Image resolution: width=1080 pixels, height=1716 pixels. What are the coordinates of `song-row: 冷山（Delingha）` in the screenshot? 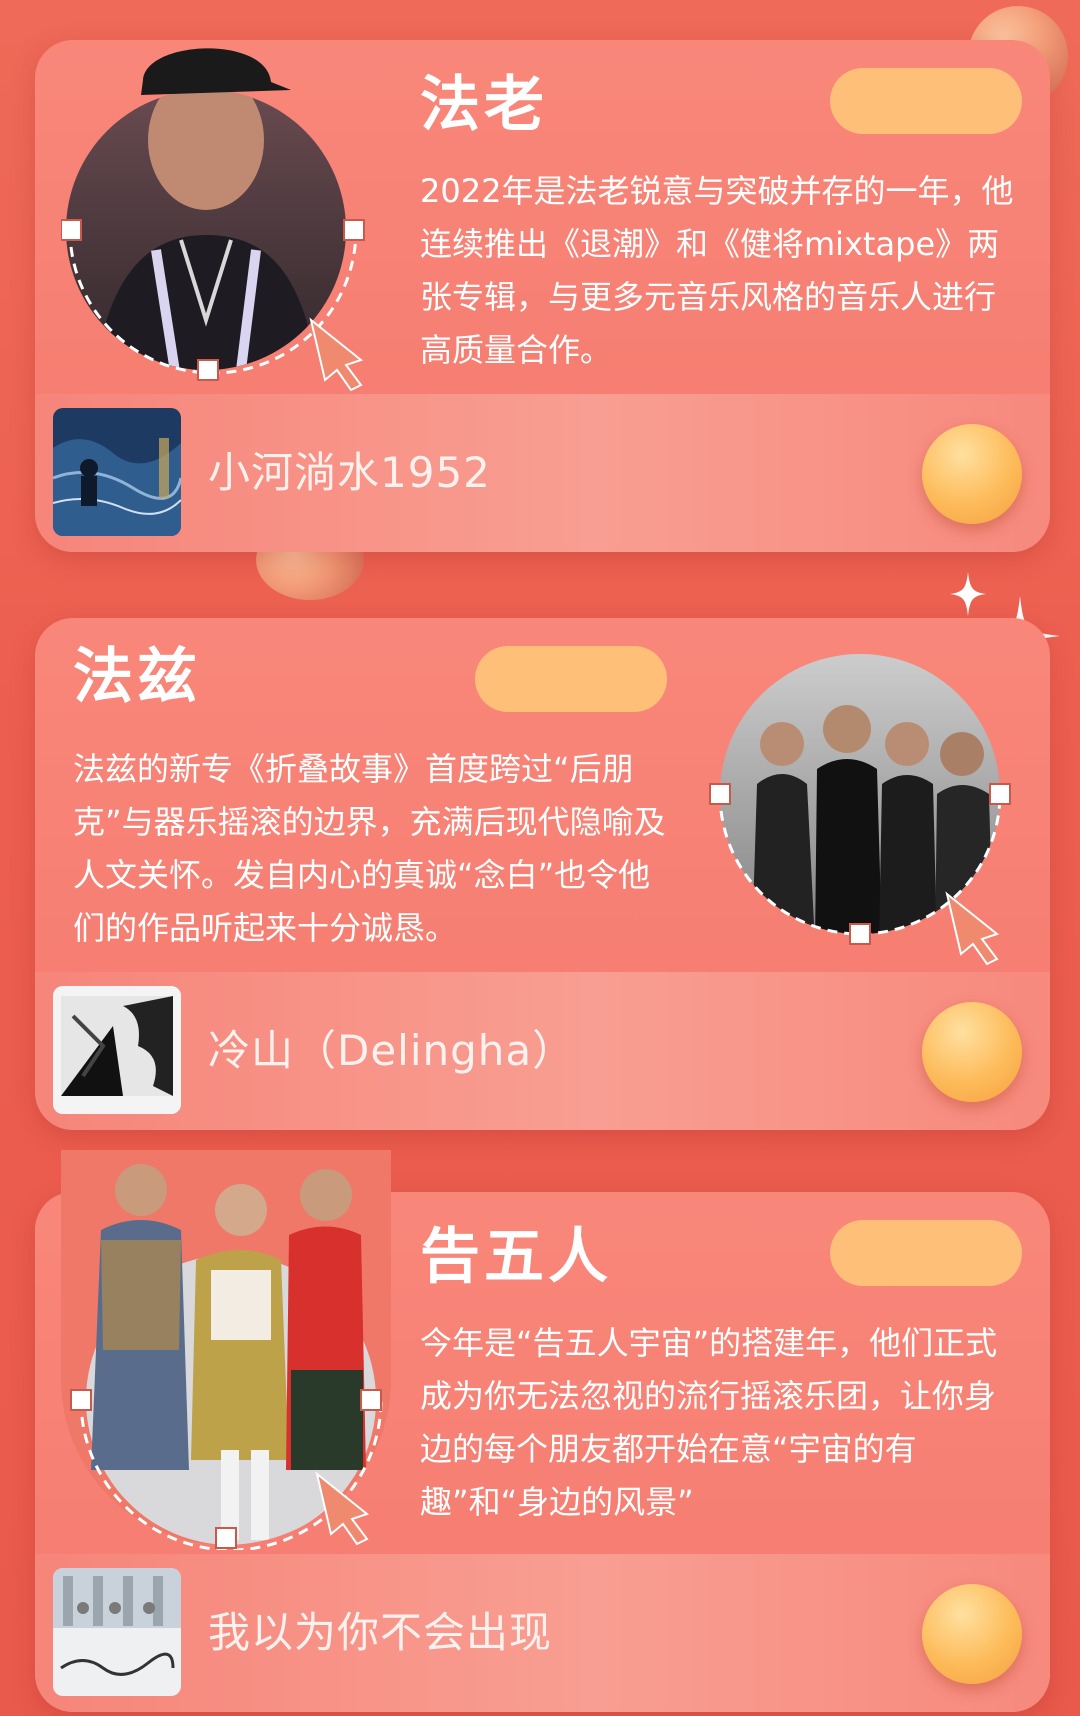 It's located at (542, 1051).